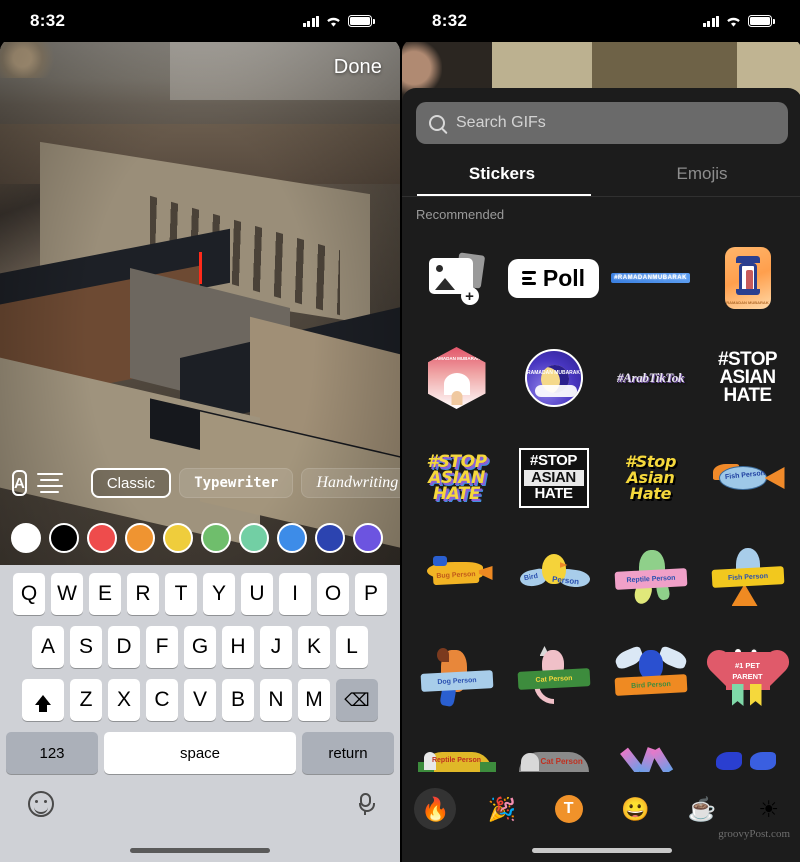  Describe the element at coordinates (131, 483) in the screenshot. I see `font-classic-button: Classic` at that location.